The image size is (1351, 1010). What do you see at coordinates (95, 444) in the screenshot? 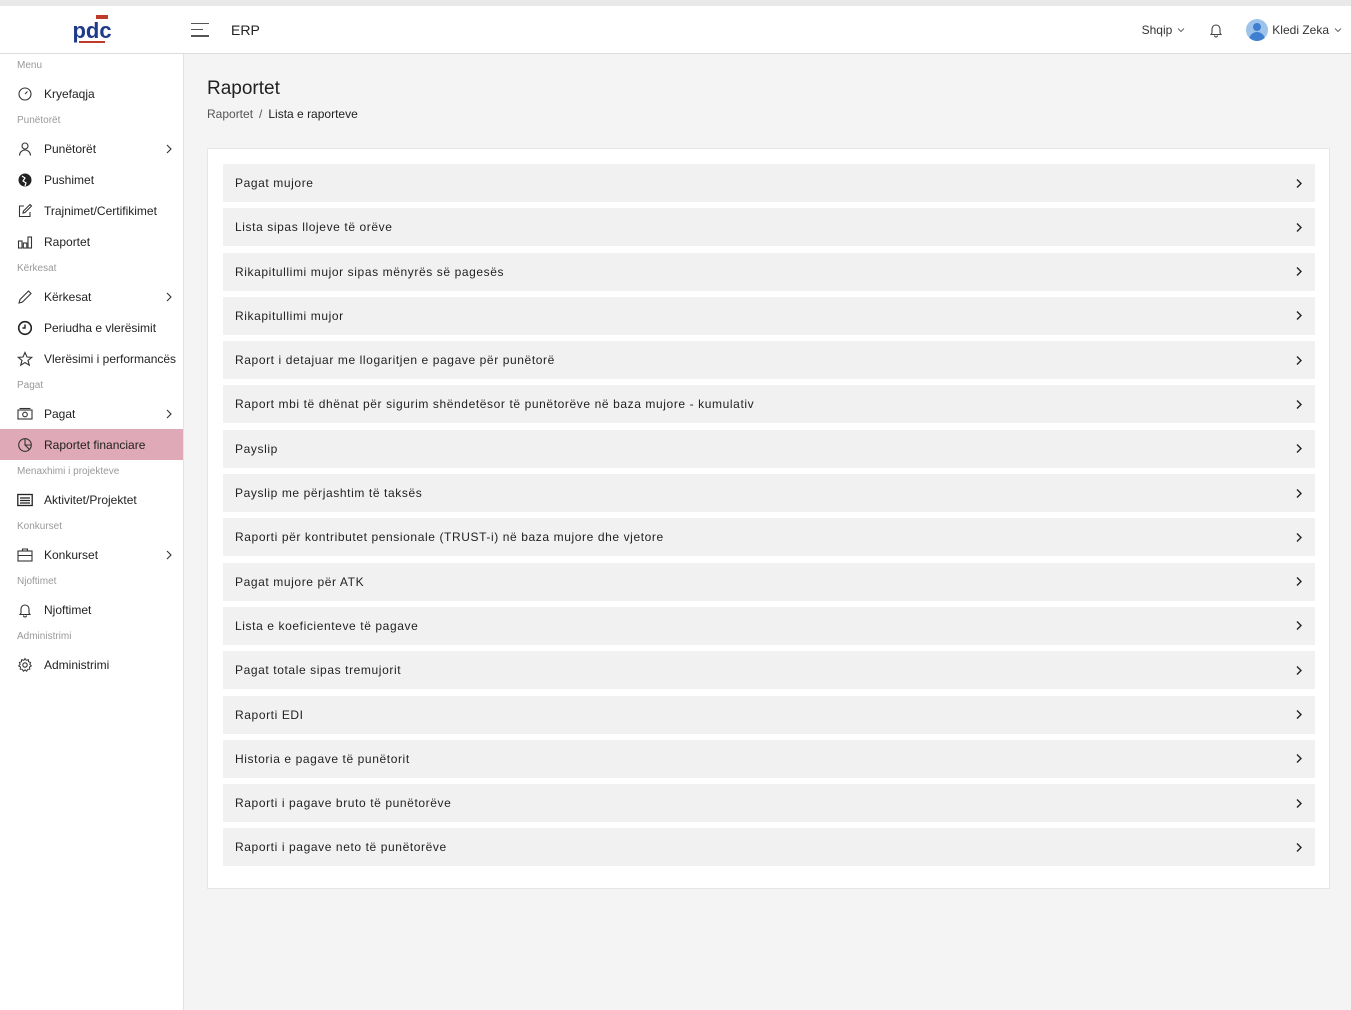
I see `sidebar-item-label: Raportet financiare` at bounding box center [95, 444].